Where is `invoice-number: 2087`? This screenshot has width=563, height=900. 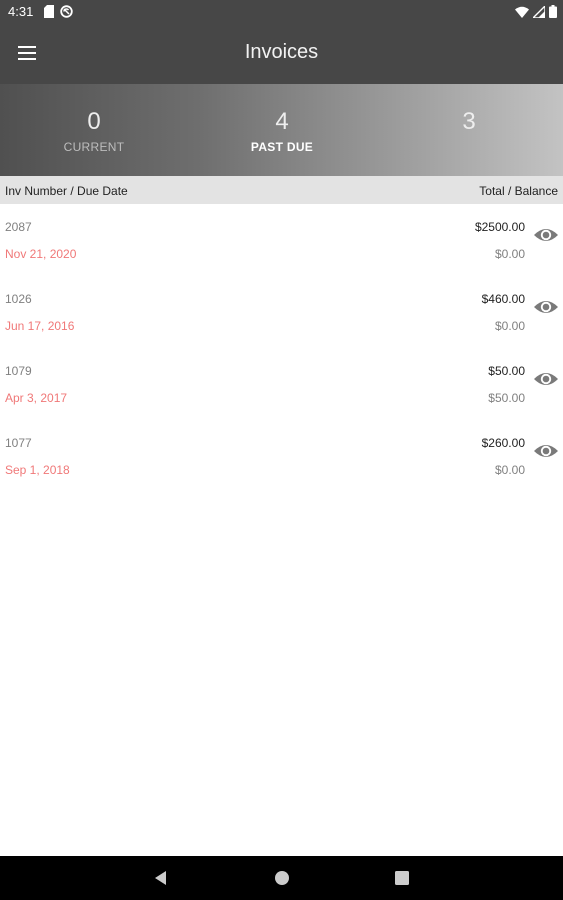
invoice-number: 2087 is located at coordinates (18, 227).